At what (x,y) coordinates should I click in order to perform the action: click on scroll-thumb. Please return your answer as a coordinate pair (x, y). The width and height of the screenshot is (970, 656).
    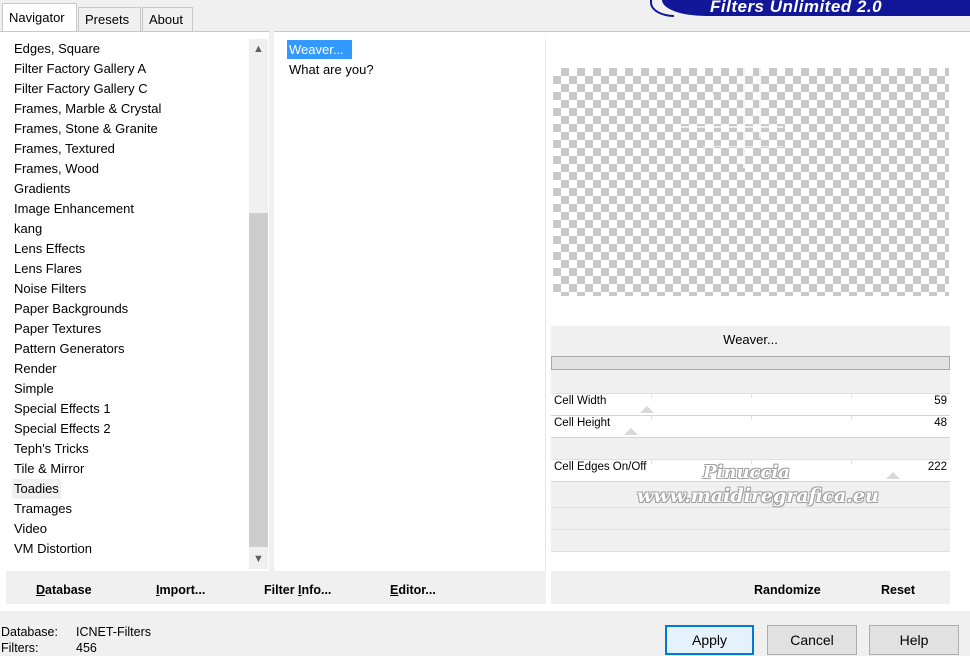
    Looking at the image, I should click on (258, 380).